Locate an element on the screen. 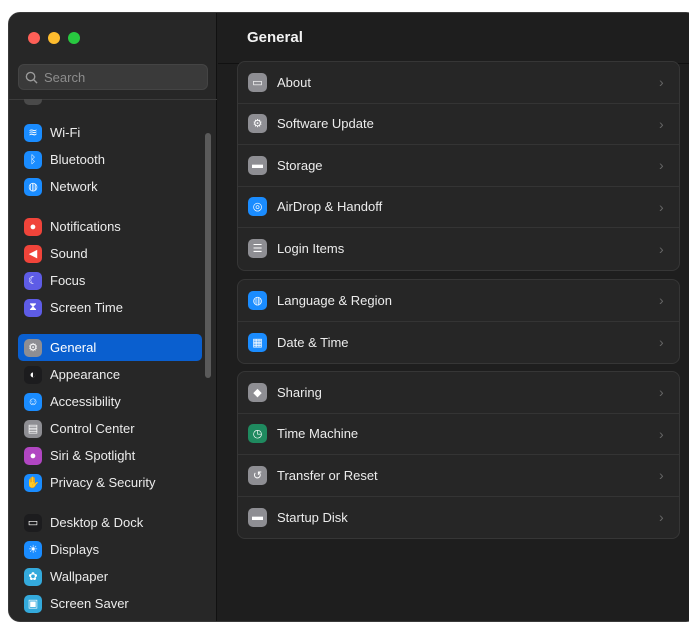 The image size is (689, 622). settings-row-language-region: ◍ Language & Region › is located at coordinates (458, 301).